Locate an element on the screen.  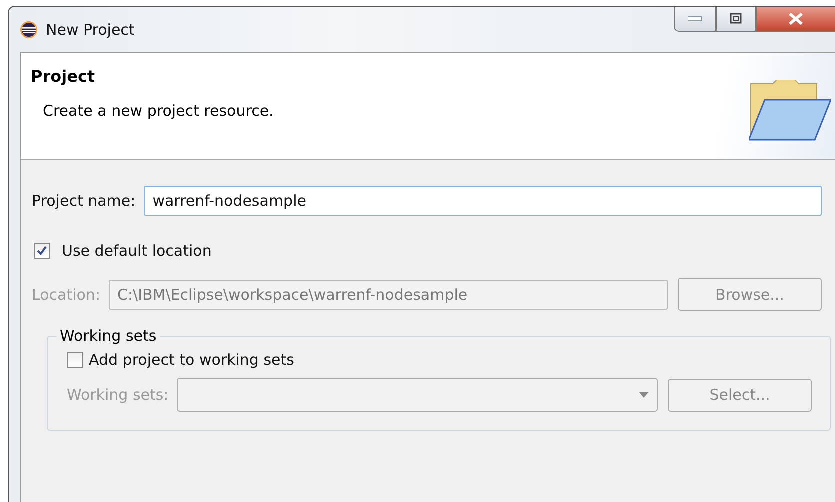
close-button is located at coordinates (795, 19).